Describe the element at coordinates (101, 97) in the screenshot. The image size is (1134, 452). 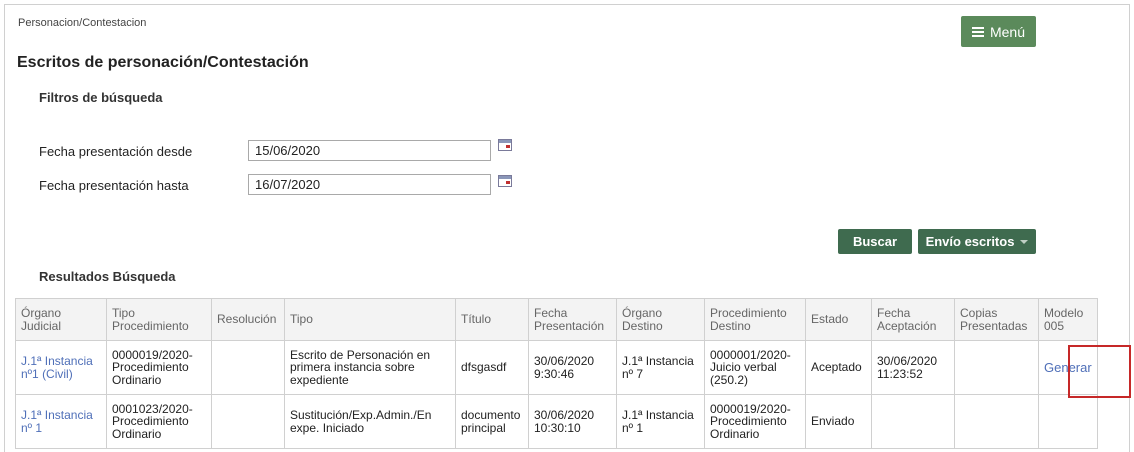
I see `filters-title: Filtros de búsqueda` at that location.